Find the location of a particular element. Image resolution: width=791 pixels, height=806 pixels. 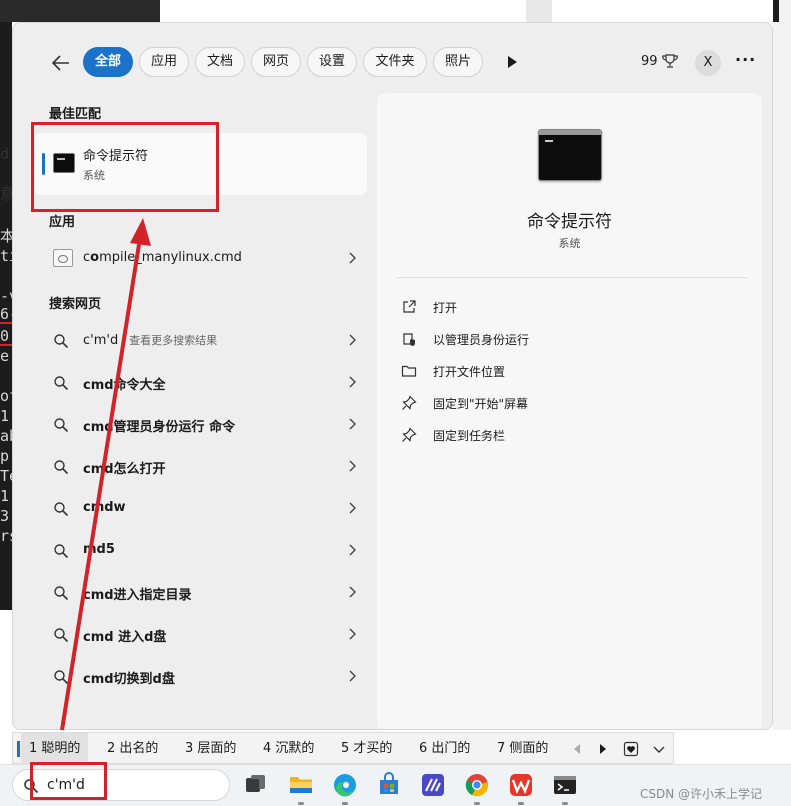

ime-indicator is located at coordinates (18, 749).